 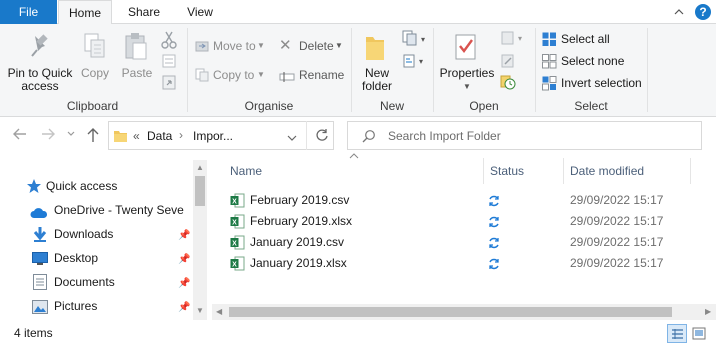 I want to click on search-box: Search Import Folder, so click(x=524, y=135).